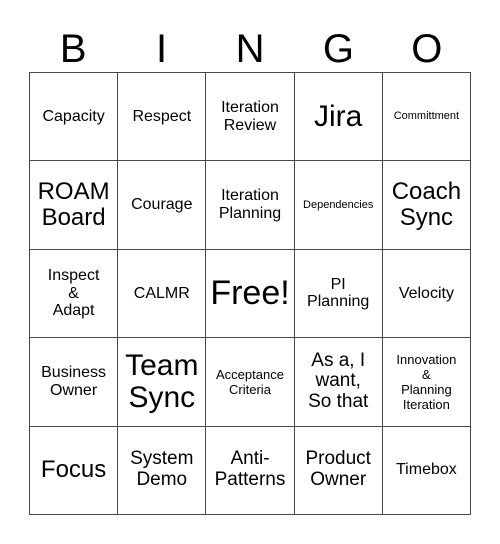  I want to click on bingo-cell: CALMR, so click(162, 294).